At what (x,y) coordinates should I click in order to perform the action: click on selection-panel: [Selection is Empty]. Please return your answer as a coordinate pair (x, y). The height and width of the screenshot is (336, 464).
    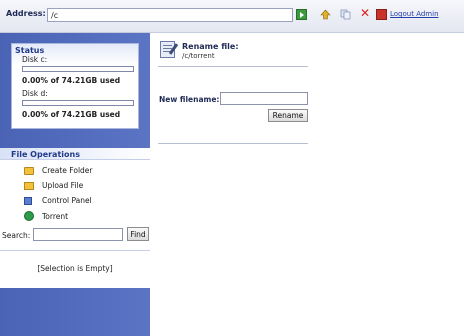
    Looking at the image, I should click on (75, 268).